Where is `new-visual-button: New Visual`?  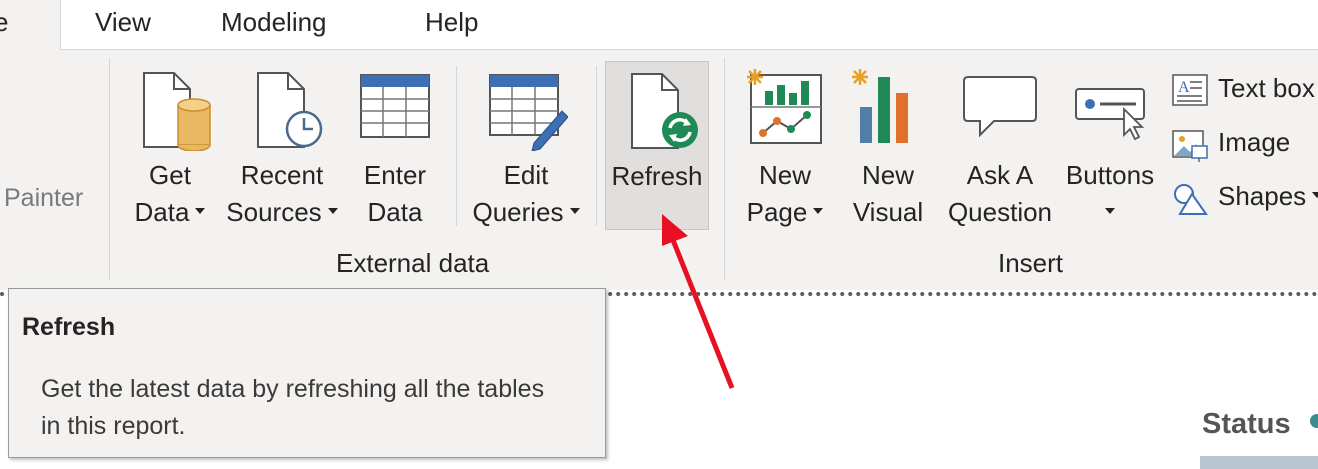 new-visual-button: New Visual is located at coordinates (888, 149).